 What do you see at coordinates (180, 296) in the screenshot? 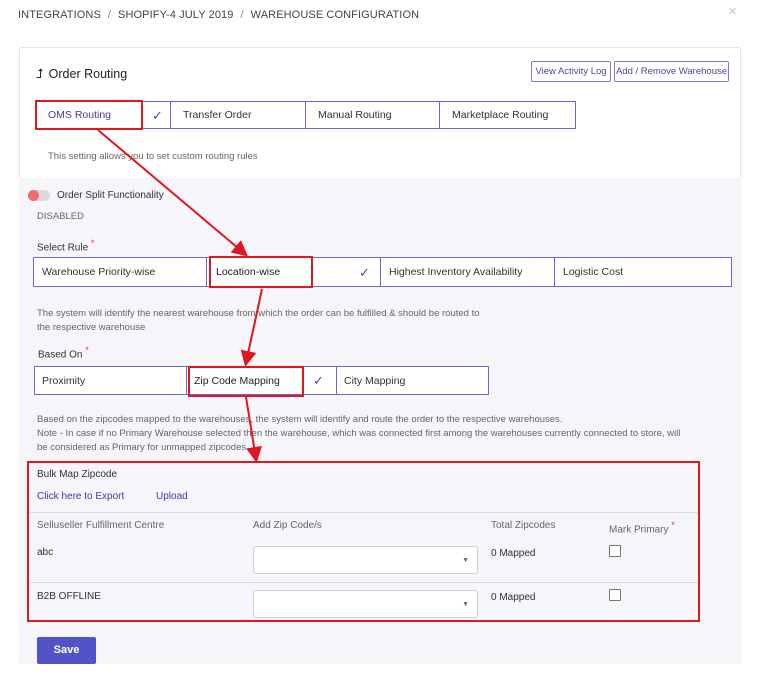
I see `annotation-arrows` at bounding box center [180, 296].